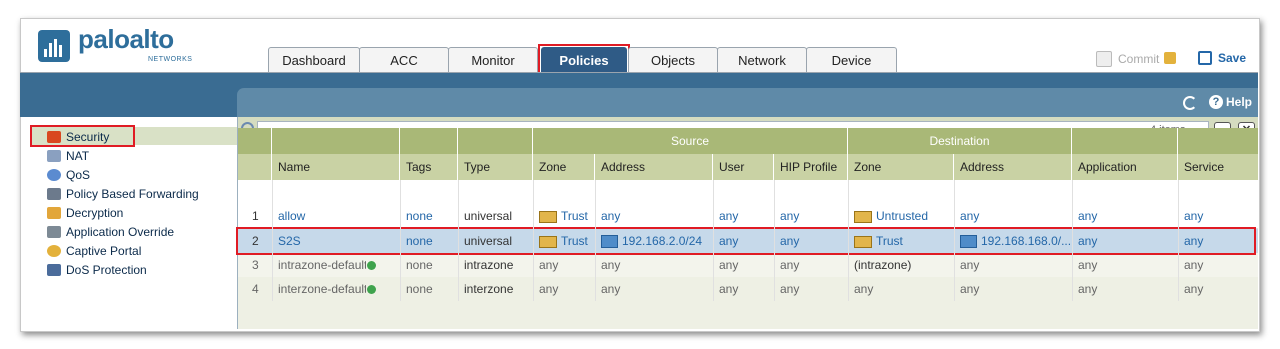 This screenshot has width=1280, height=349. I want to click on captive-portal-icon, so click(54, 250).